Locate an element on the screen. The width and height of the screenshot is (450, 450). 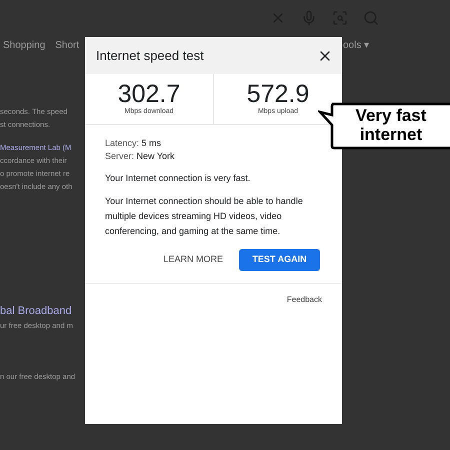
learn-more-button: LEARN MORE is located at coordinates (193, 260).